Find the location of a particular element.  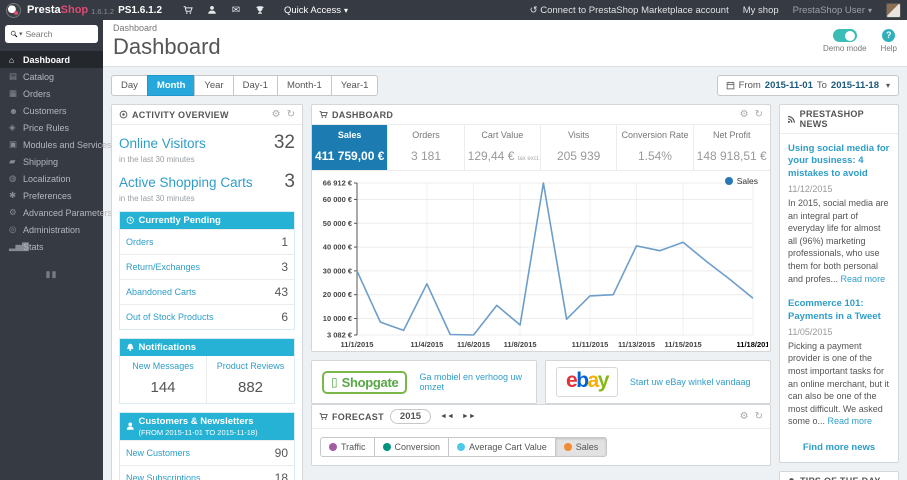

find-more-news-link: Find more news is located at coordinates (839, 447).